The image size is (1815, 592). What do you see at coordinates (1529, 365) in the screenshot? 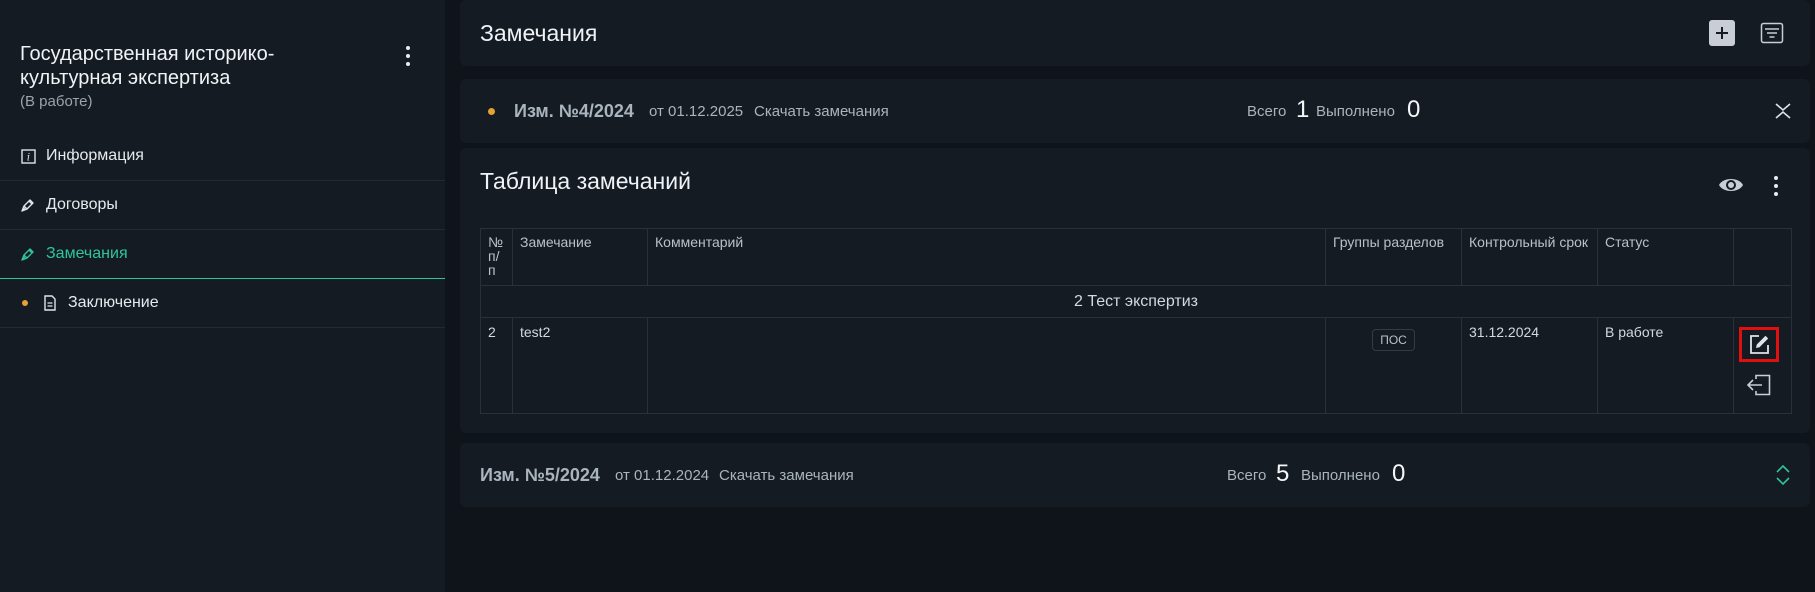
I see `deadline-cell: 31.12.2024` at bounding box center [1529, 365].